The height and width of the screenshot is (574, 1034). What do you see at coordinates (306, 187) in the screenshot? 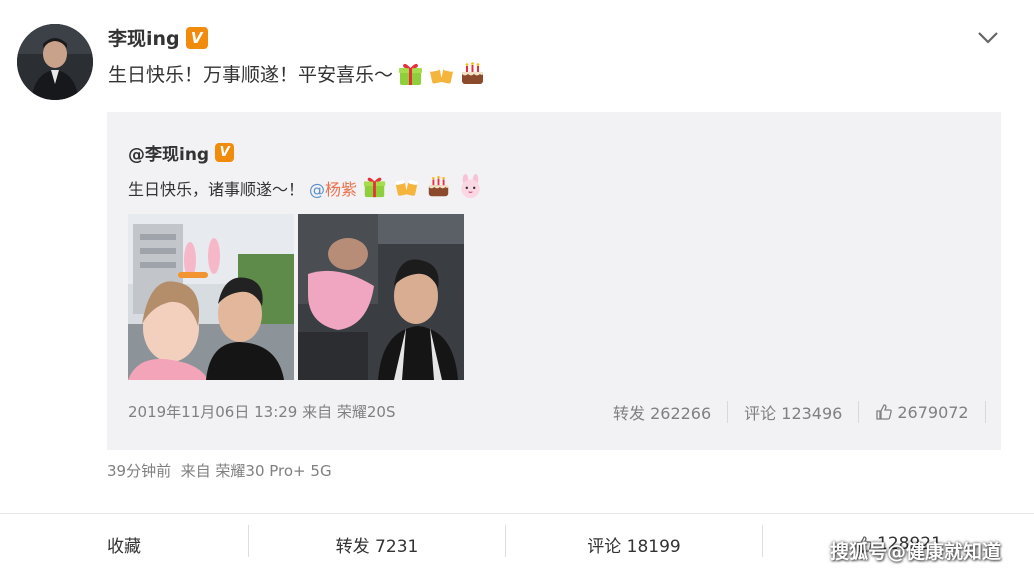
I see `repost-content: 生日快乐，诸事顺遂～！ @杨紫` at bounding box center [306, 187].